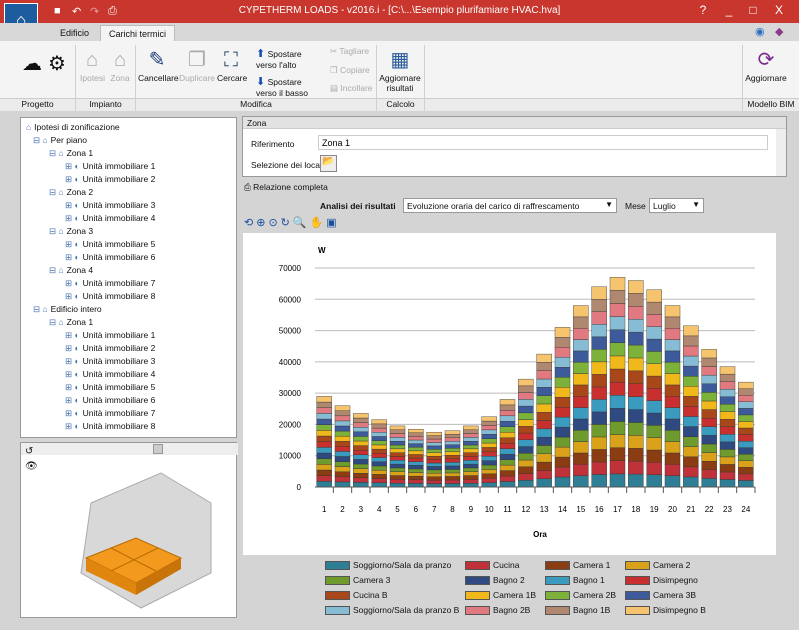 The height and width of the screenshot is (630, 799). What do you see at coordinates (286, 187) in the screenshot?
I see `report-button: ⎙ Relazione completa` at bounding box center [286, 187].